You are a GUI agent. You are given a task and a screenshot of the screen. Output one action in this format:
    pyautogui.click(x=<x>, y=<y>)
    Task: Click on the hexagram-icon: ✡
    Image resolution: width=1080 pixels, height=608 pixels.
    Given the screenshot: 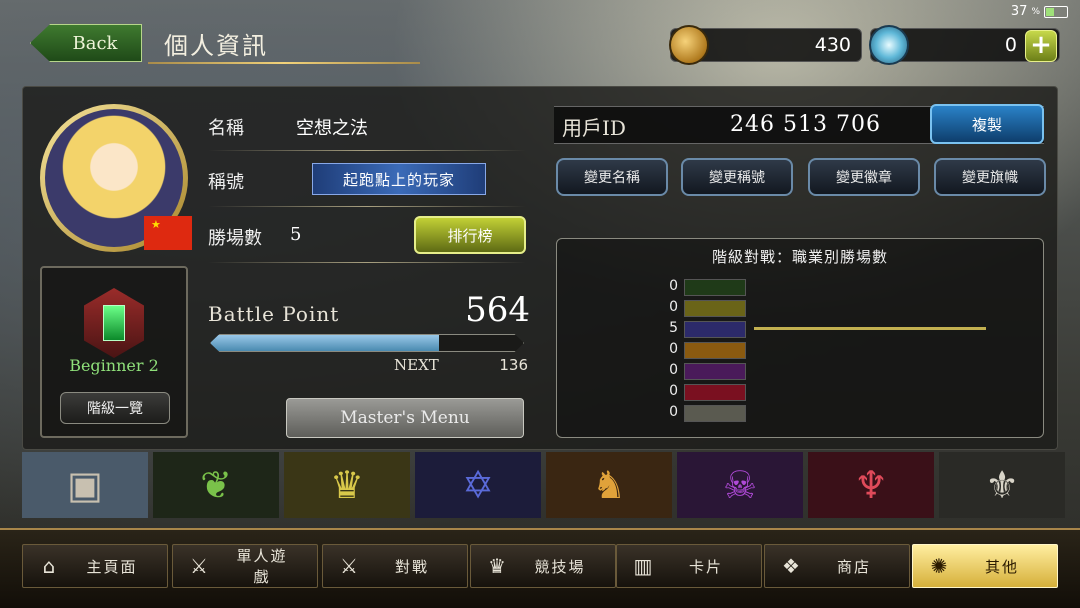 What is the action you would take?
    pyautogui.click(x=478, y=485)
    